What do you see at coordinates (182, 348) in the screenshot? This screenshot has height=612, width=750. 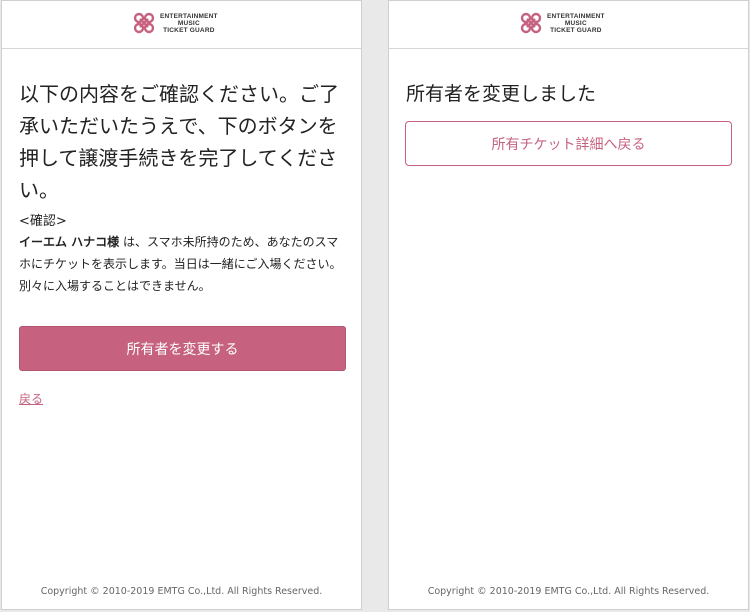 I see `change-owner-button: 所有者を変更する` at bounding box center [182, 348].